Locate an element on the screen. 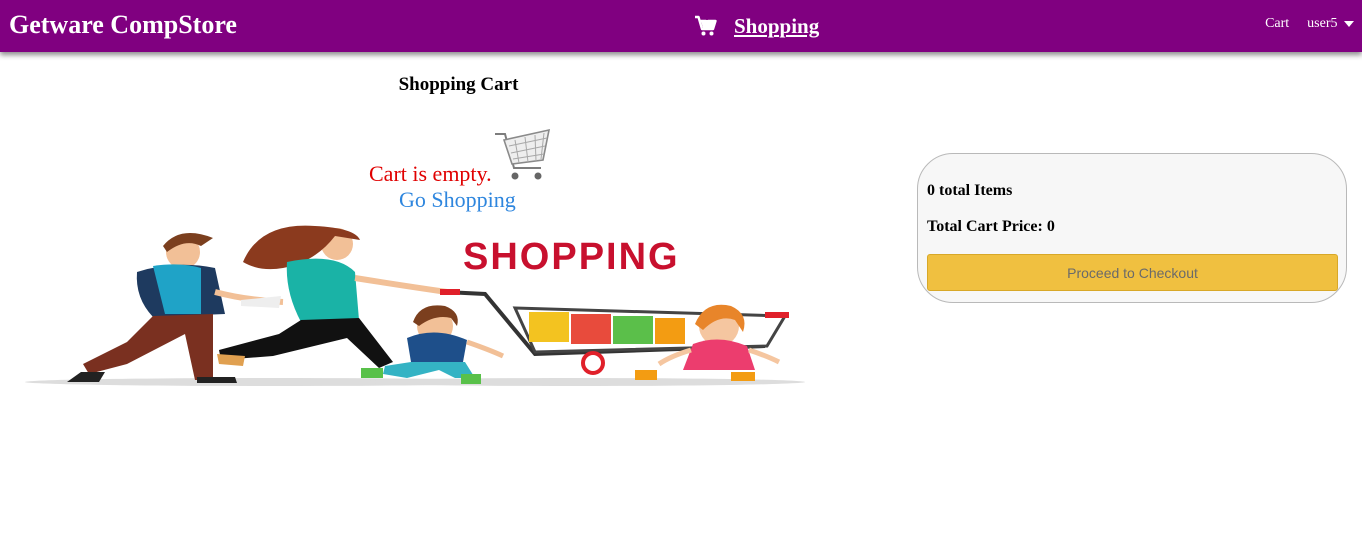 The height and width of the screenshot is (545, 1362). cart-empty-message: Cart is empty. is located at coordinates (430, 173).